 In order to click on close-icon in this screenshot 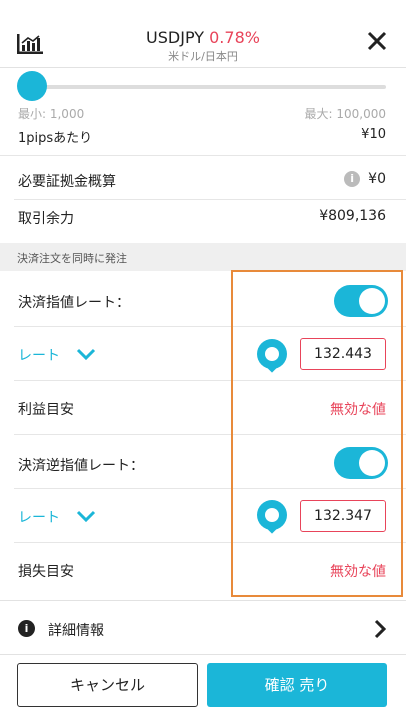, I will do `click(377, 41)`.